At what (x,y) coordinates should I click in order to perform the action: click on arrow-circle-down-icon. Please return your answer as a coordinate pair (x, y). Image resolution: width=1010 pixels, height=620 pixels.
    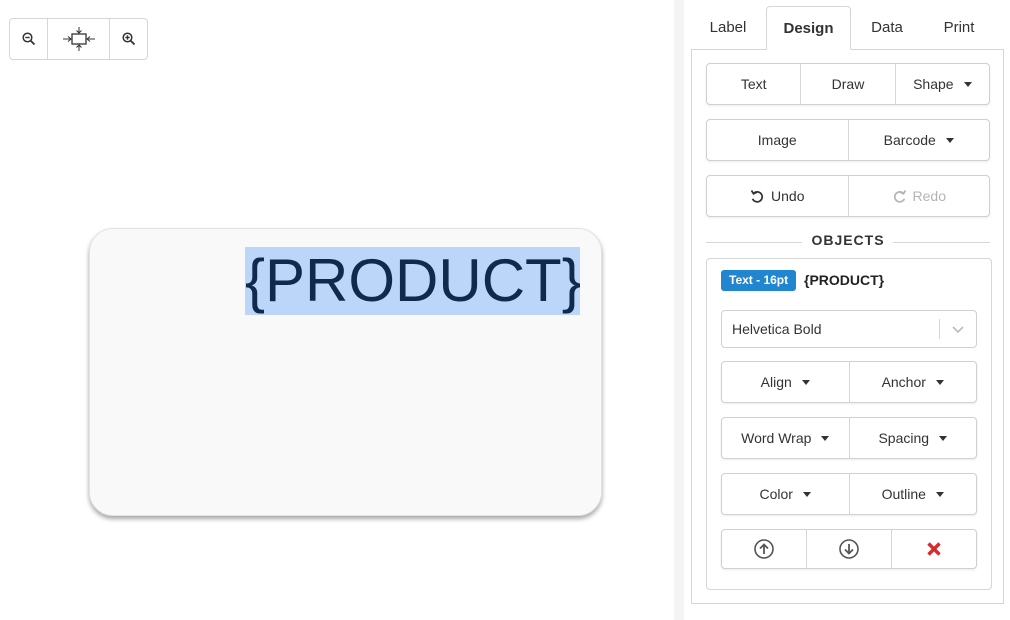
    Looking at the image, I should click on (849, 549).